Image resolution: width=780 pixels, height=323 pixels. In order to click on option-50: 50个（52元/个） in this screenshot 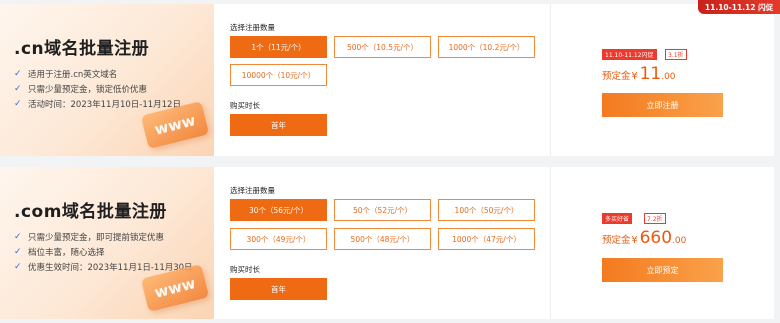, I will do `click(382, 210)`.